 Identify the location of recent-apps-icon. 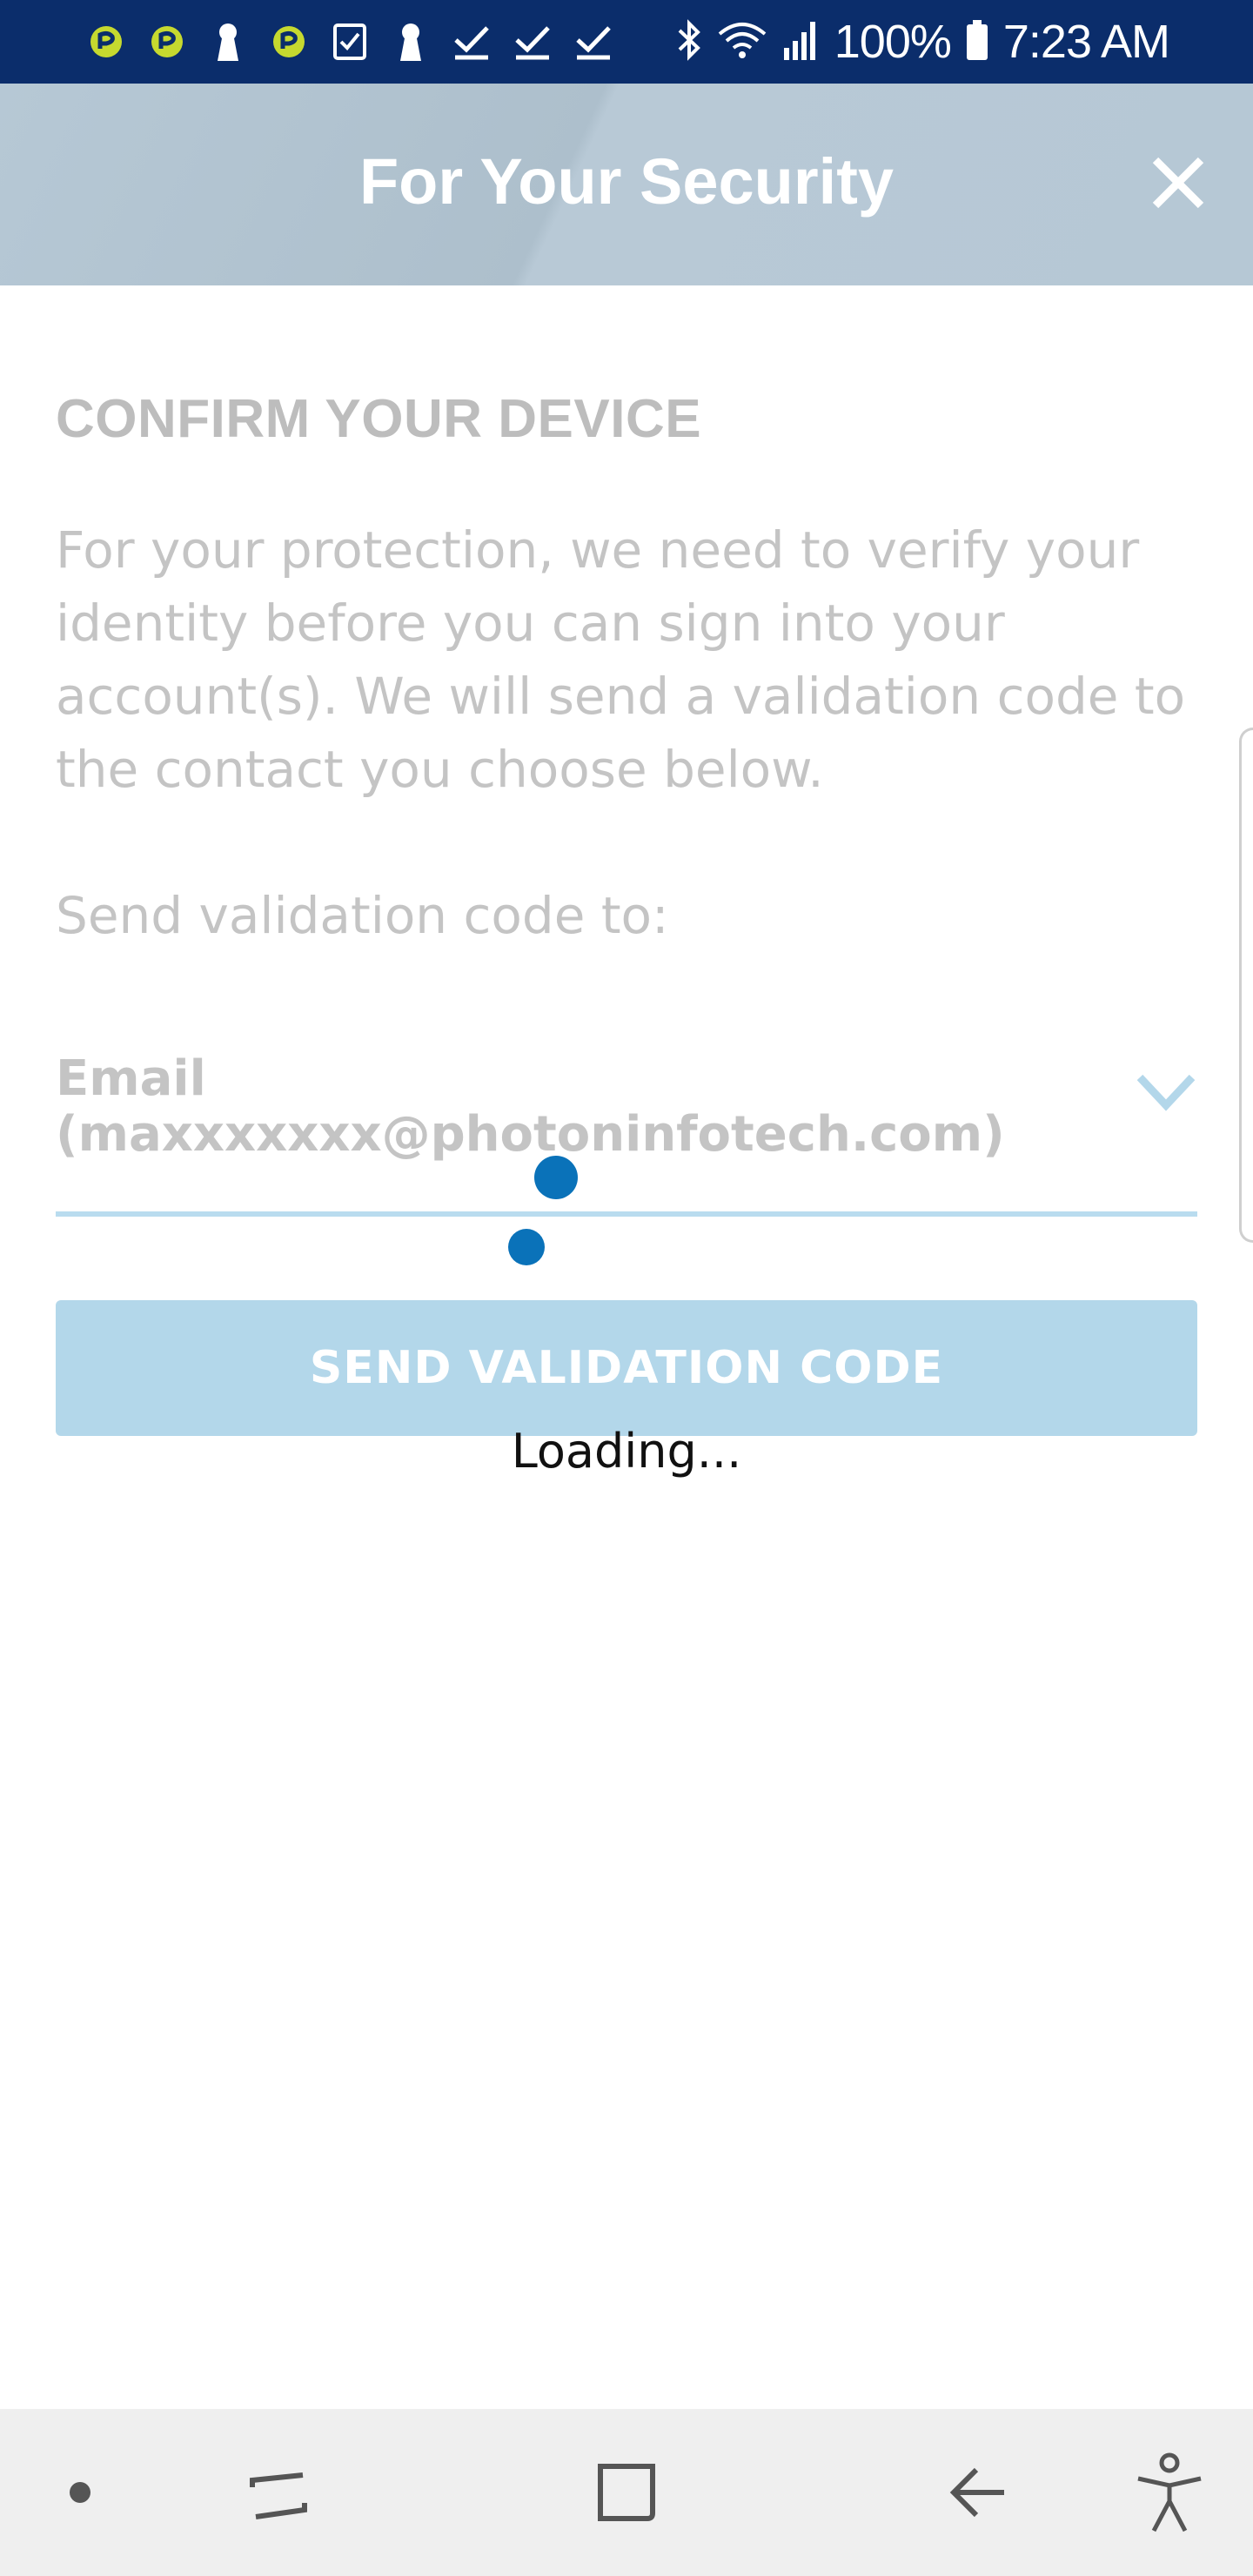
(278, 2495).